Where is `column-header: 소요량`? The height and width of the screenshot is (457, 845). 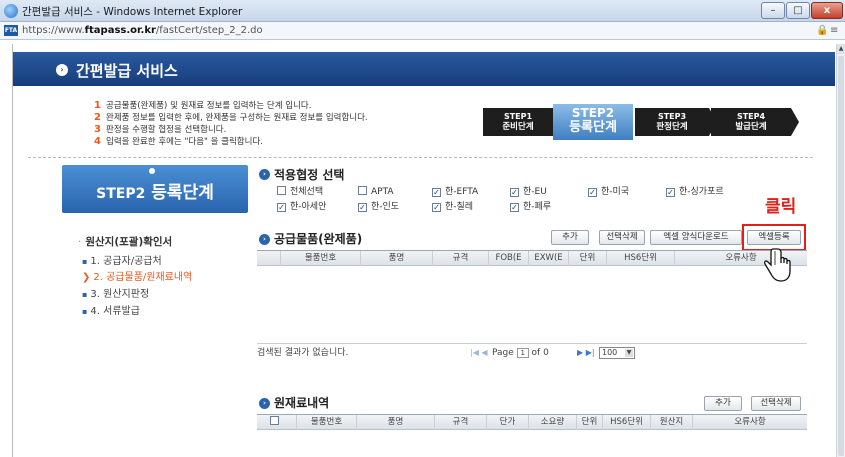 column-header: 소요량 is located at coordinates (553, 422).